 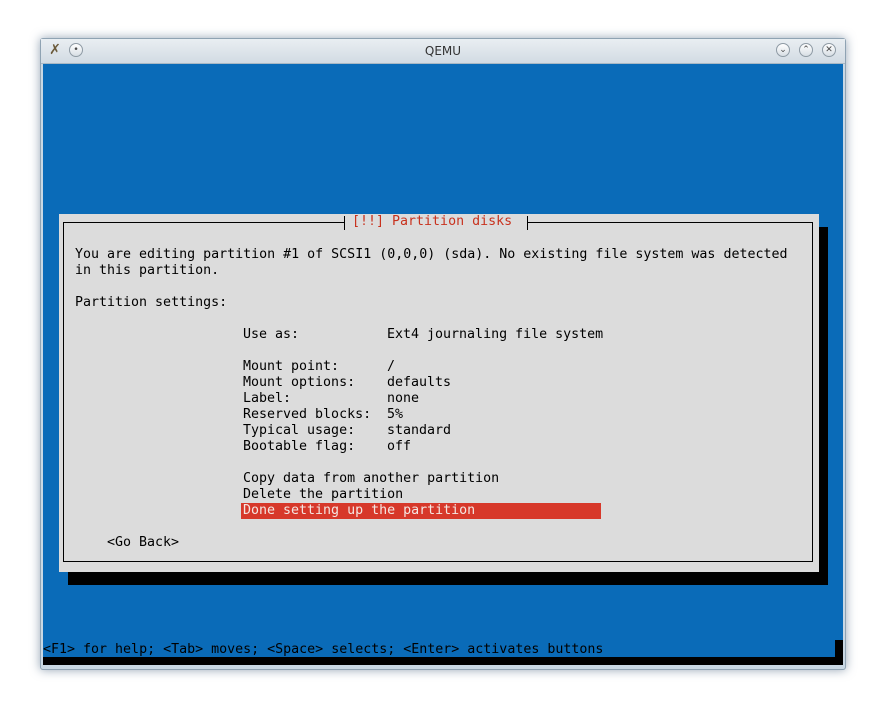 What do you see at coordinates (344, 223) in the screenshot?
I see `frame-title-tick-left` at bounding box center [344, 223].